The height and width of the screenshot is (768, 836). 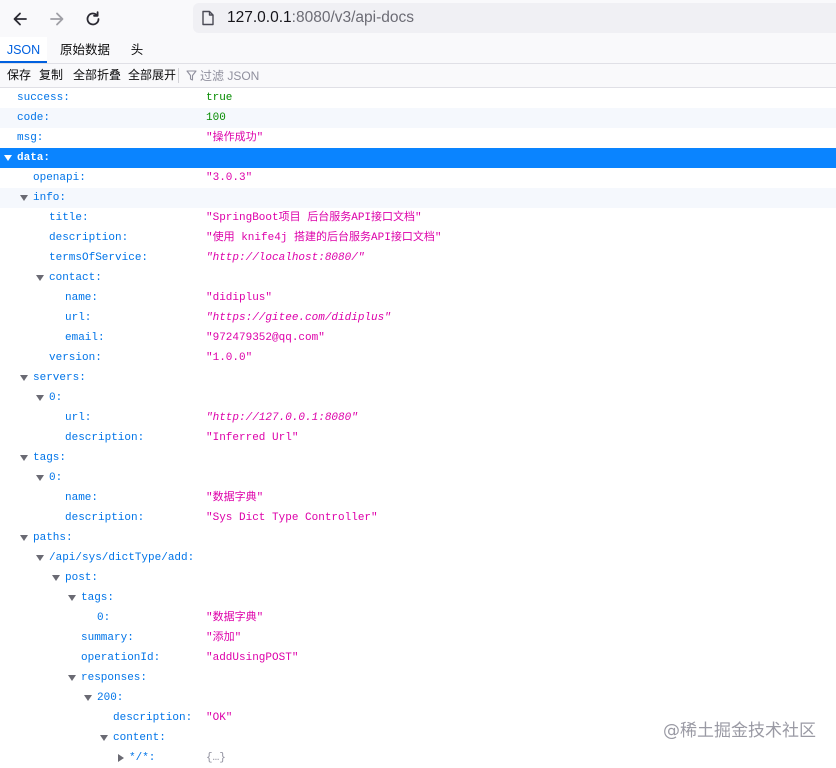 What do you see at coordinates (418, 258) in the screenshot?
I see `json-row: termsOfService: "http://localhost:8080/"` at bounding box center [418, 258].